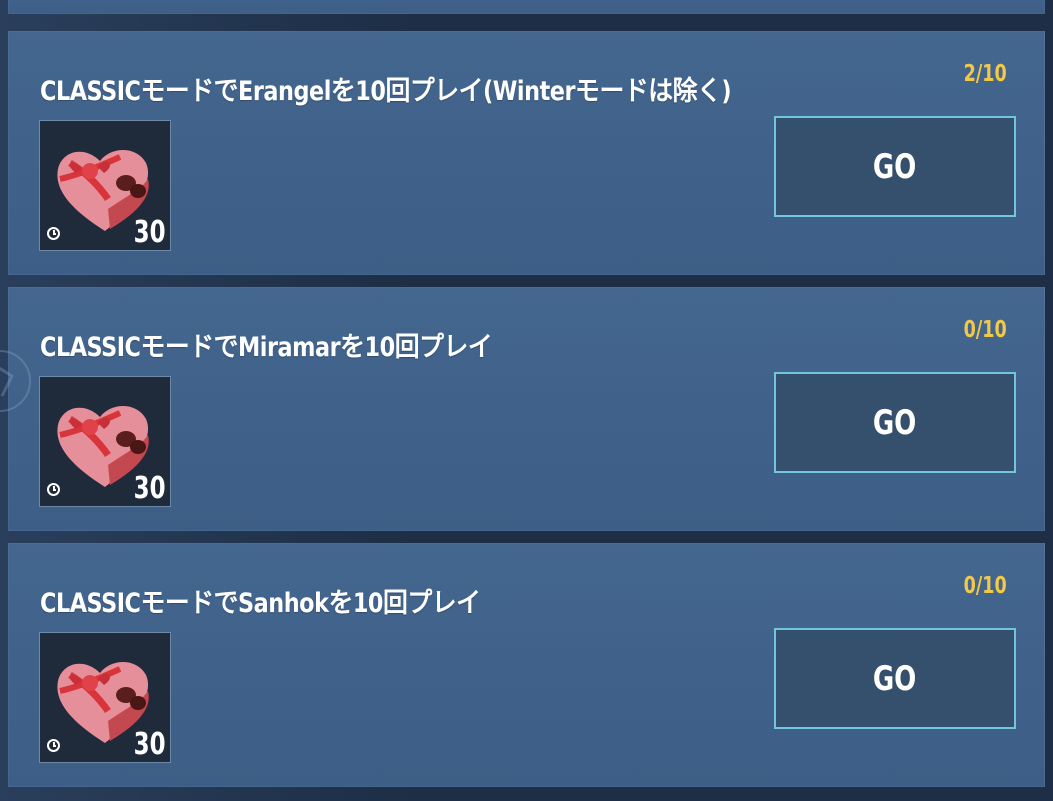  What do you see at coordinates (386, 91) in the screenshot?
I see `mission-title: CLASSICモードでErangelを10回プレイ(Winterモードは除く)` at bounding box center [386, 91].